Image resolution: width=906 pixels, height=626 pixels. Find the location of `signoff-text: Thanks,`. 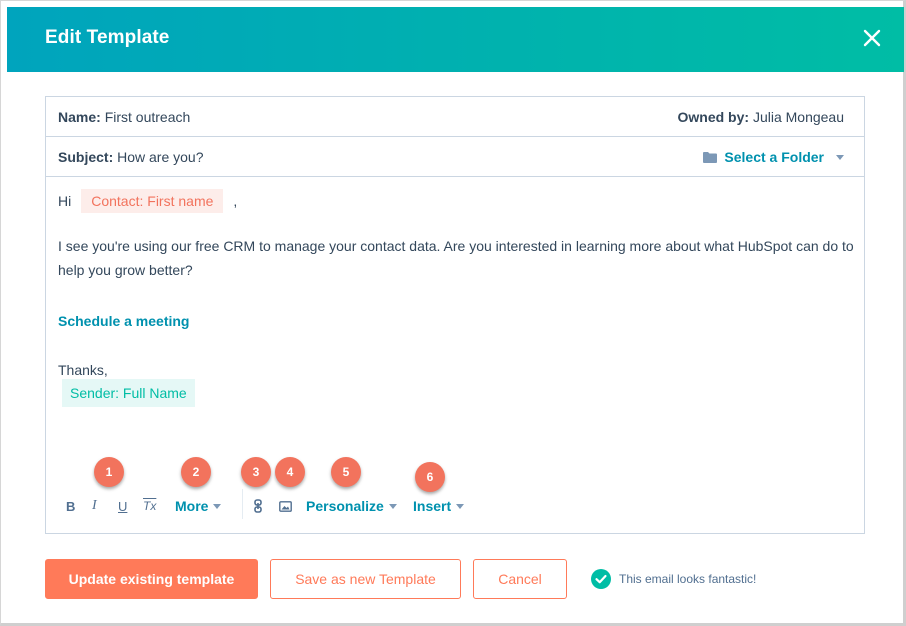

signoff-text: Thanks, is located at coordinates (83, 370).